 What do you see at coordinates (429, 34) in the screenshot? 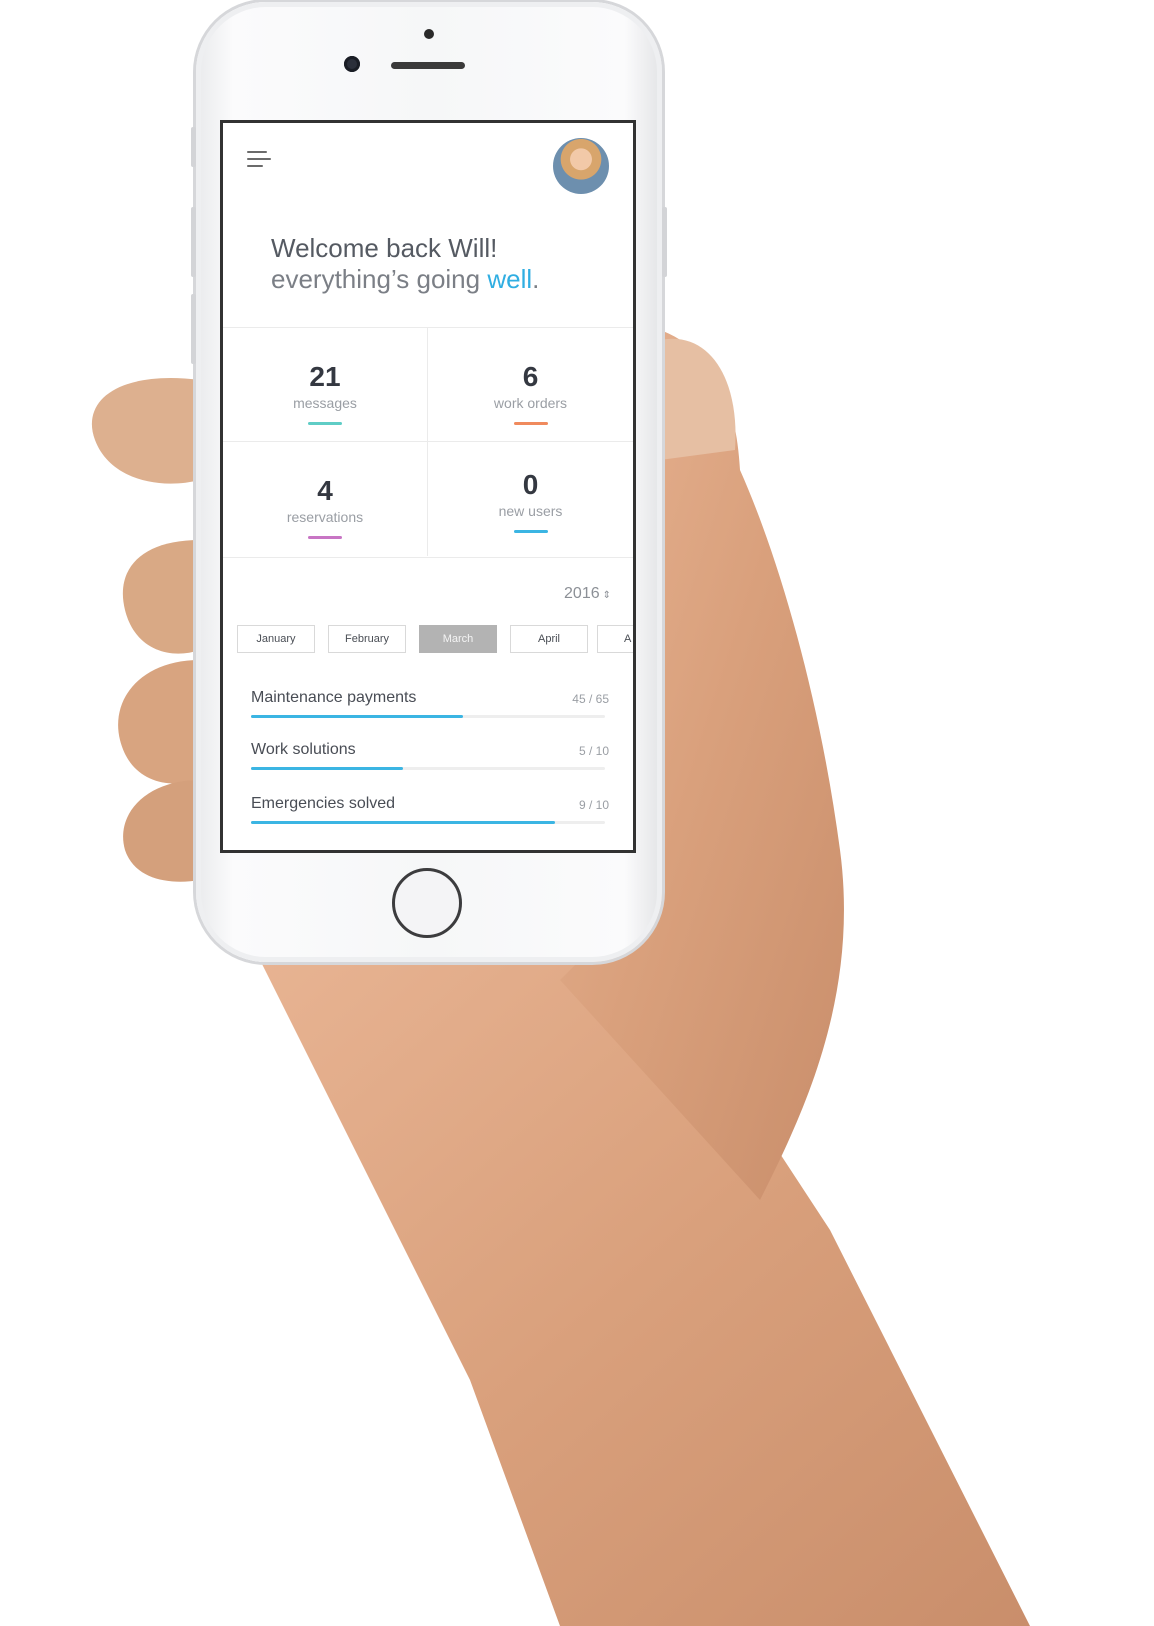
I see `proximity-sensor` at bounding box center [429, 34].